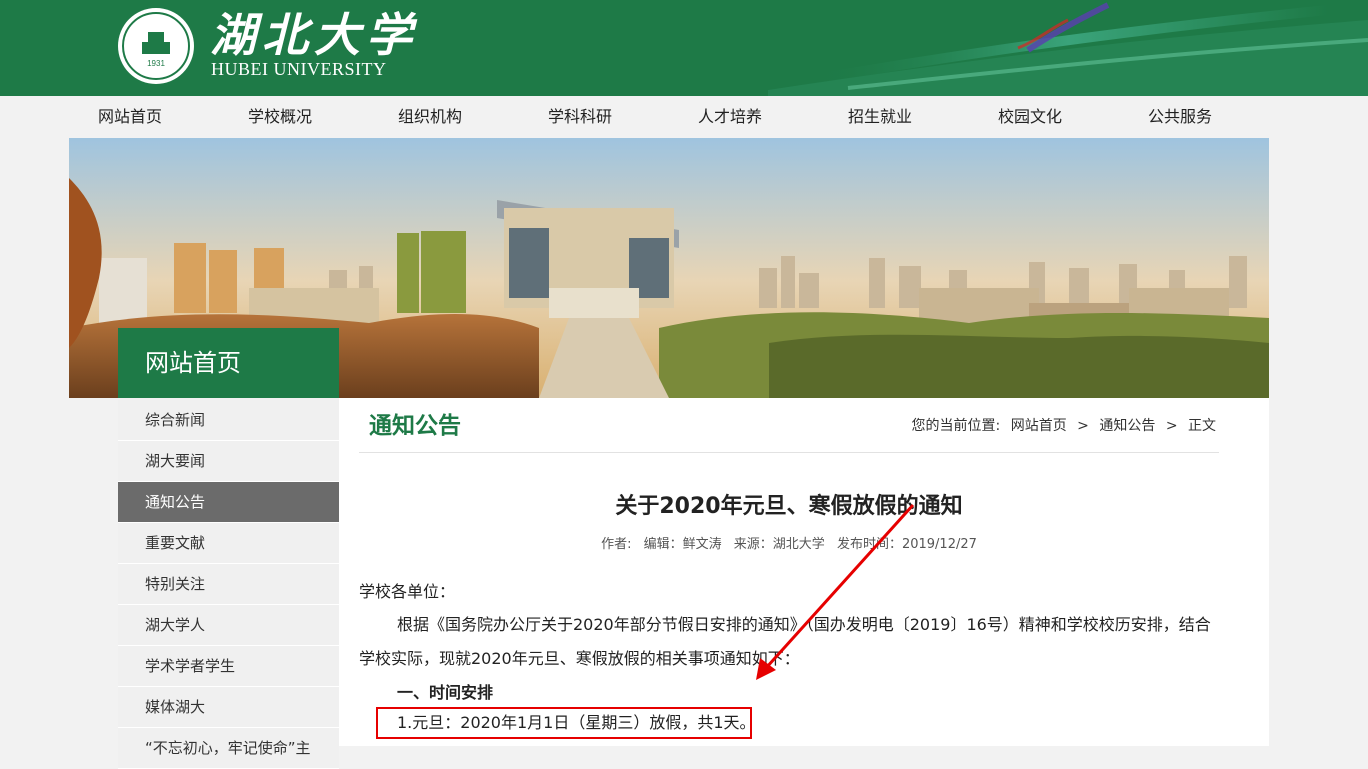  Describe the element at coordinates (228, 363) in the screenshot. I see `section-tab-title: 网站首页` at that location.